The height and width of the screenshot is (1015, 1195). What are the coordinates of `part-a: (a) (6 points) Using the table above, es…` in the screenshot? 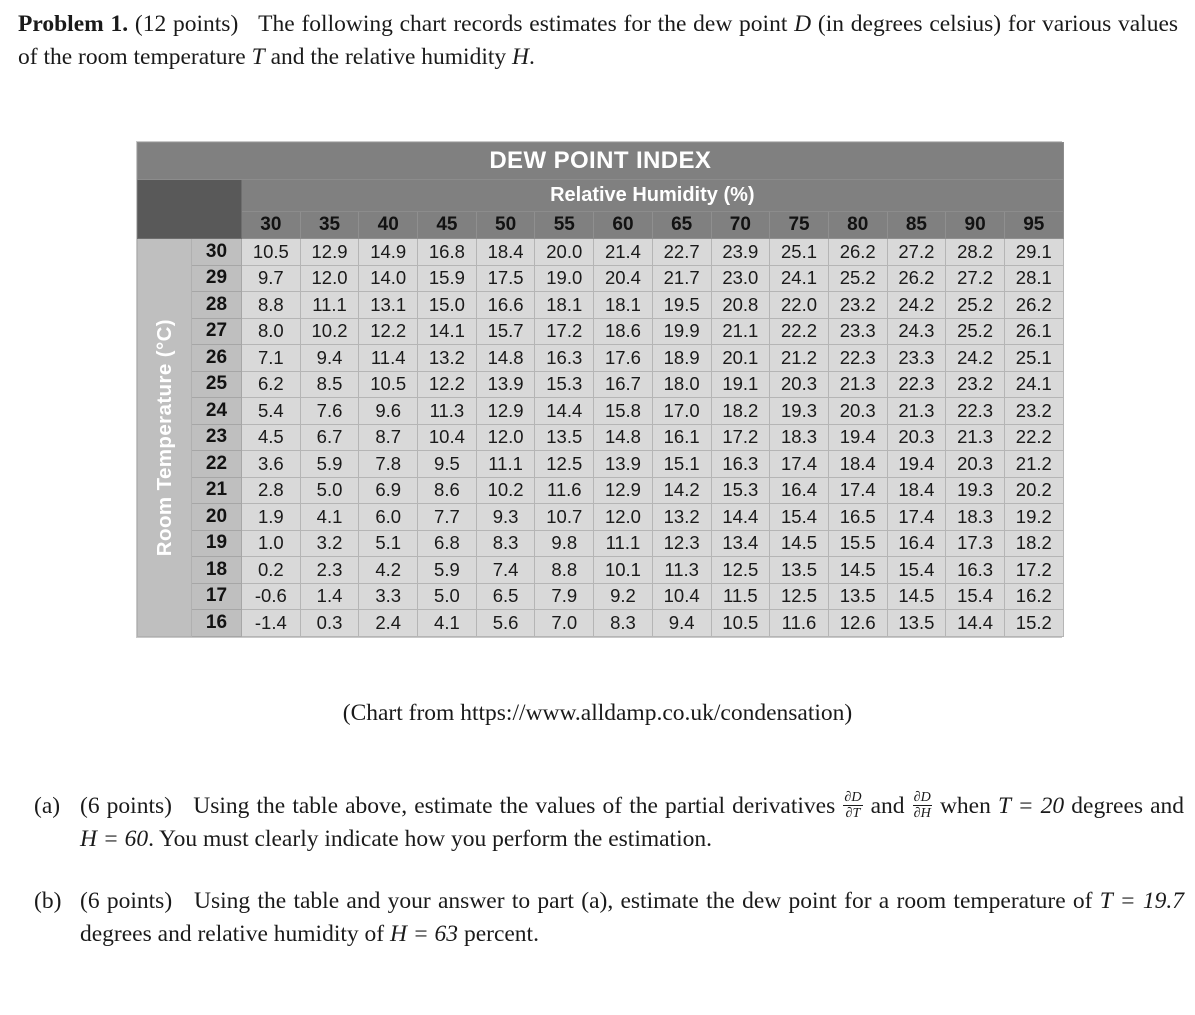 It's located at (609, 823).